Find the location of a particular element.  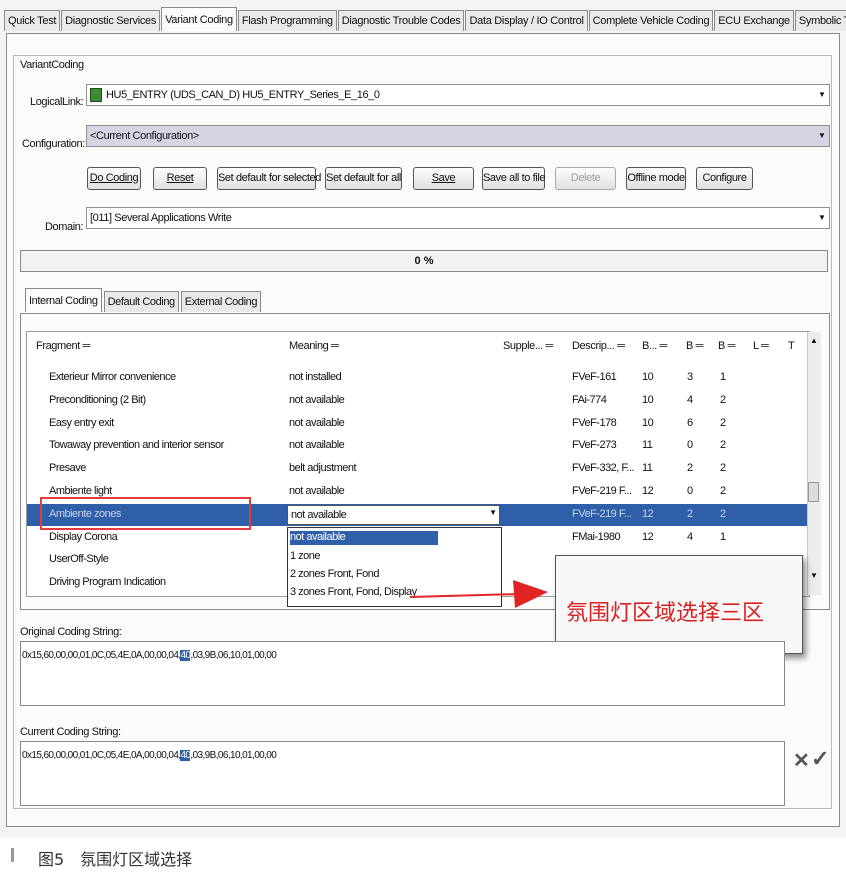

description-cell: FMai-1980 is located at coordinates (596, 537).